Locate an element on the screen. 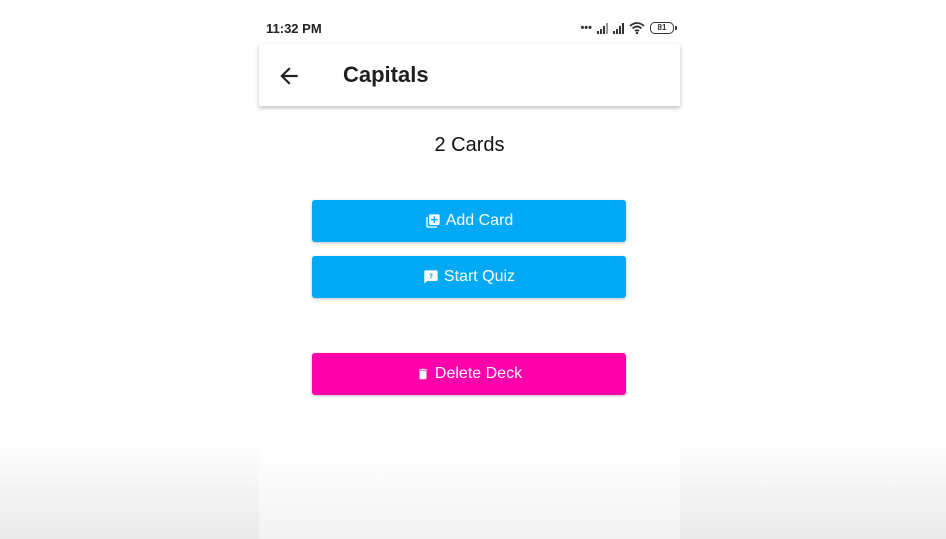 Image resolution: width=946 pixels, height=539 pixels. start-quiz-label: Start Quiz is located at coordinates (479, 276).